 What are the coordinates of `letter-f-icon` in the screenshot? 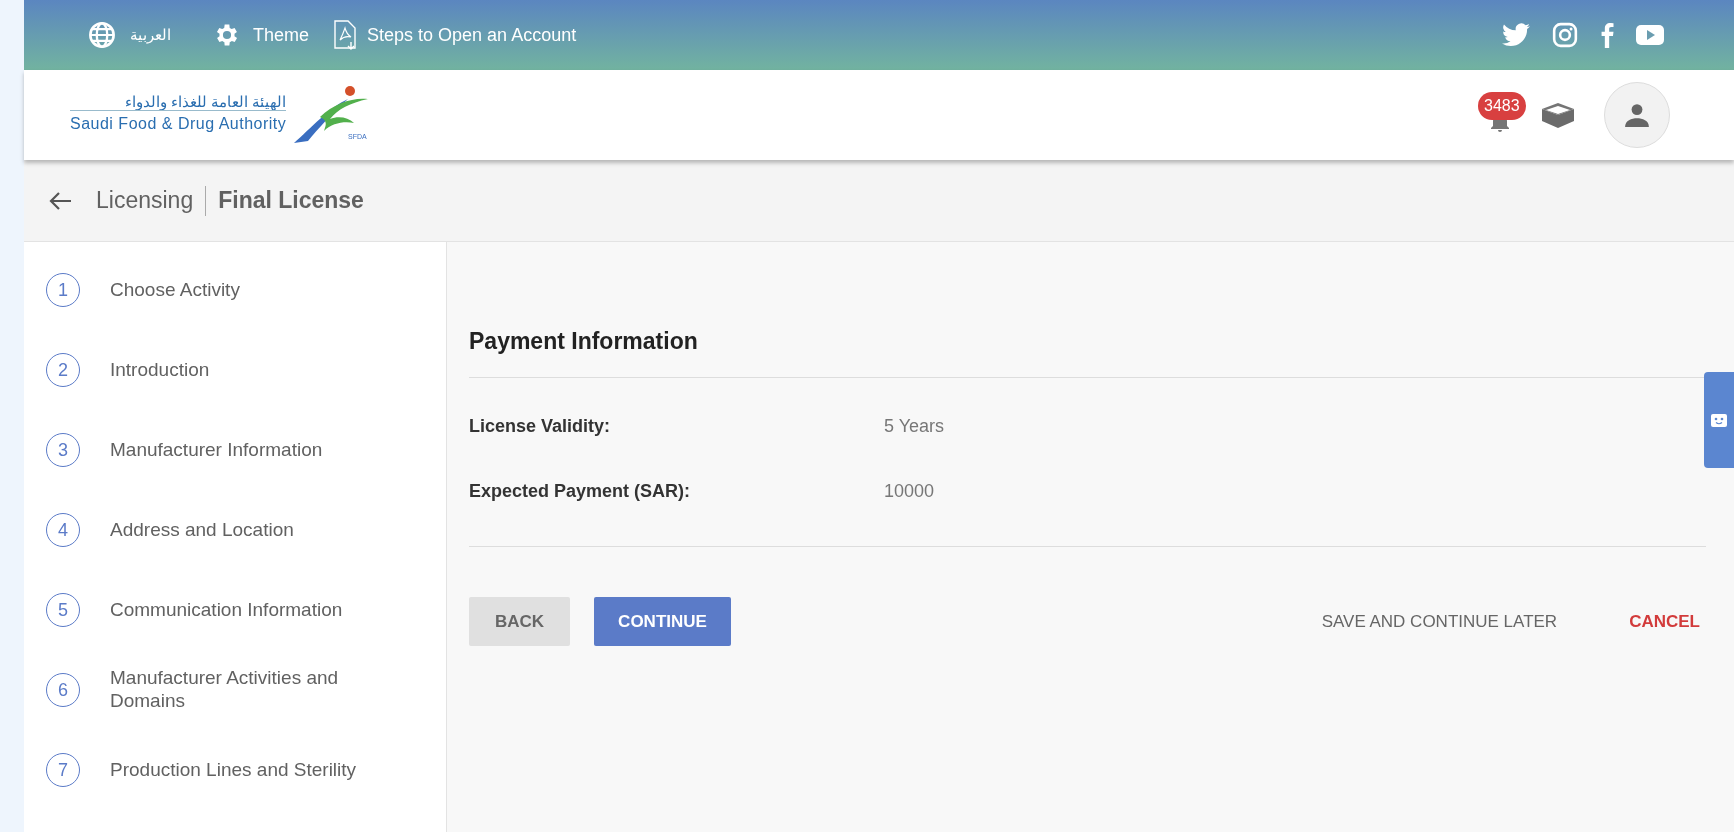 It's located at (1607, 35).